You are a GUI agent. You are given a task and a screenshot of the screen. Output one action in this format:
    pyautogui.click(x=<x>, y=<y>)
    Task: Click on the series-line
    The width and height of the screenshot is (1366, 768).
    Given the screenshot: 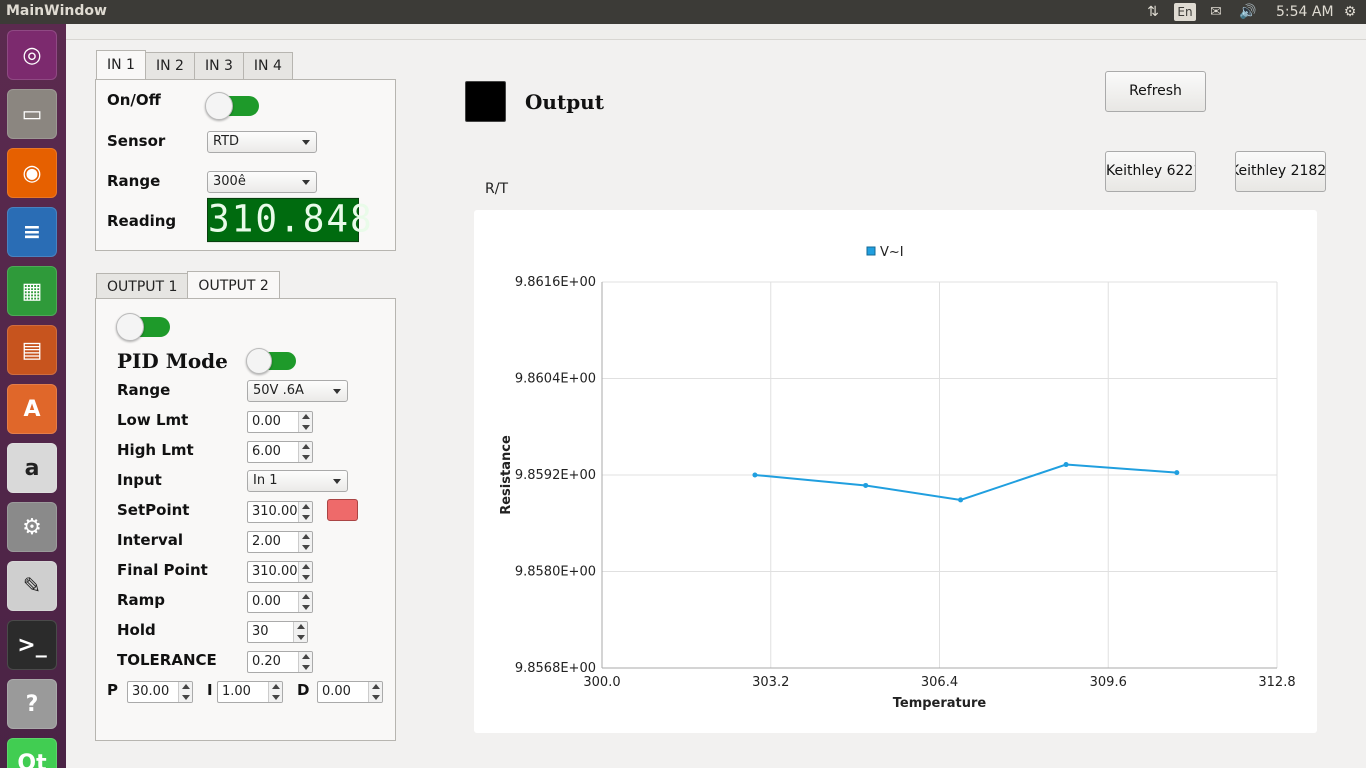 What is the action you would take?
    pyautogui.click(x=965, y=482)
    